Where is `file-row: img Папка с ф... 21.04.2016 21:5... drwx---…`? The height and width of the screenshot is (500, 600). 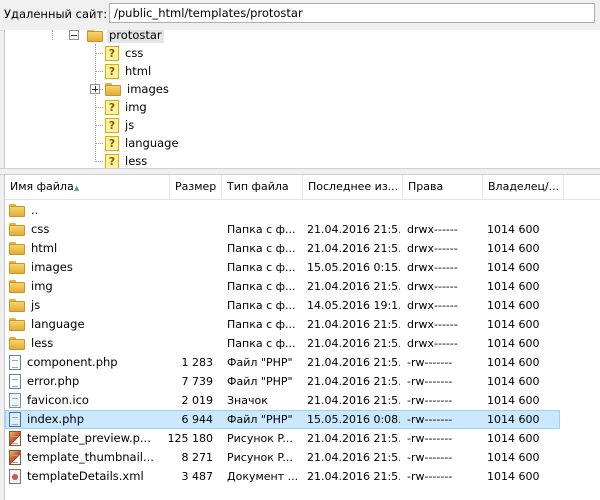
file-row: img Папка с ф... 21.04.2016 21:5... drwx---… is located at coordinates (302, 286).